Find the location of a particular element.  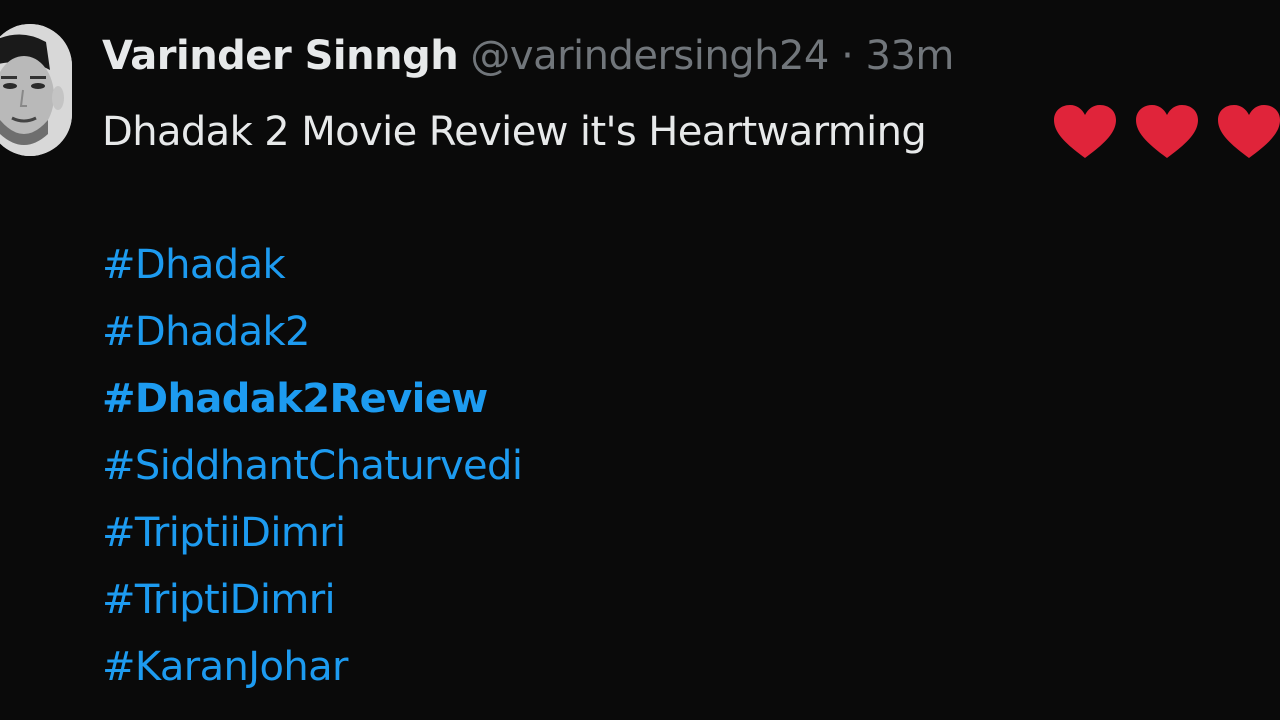

hashtag-link: #KaranJohar is located at coordinates (312, 671).